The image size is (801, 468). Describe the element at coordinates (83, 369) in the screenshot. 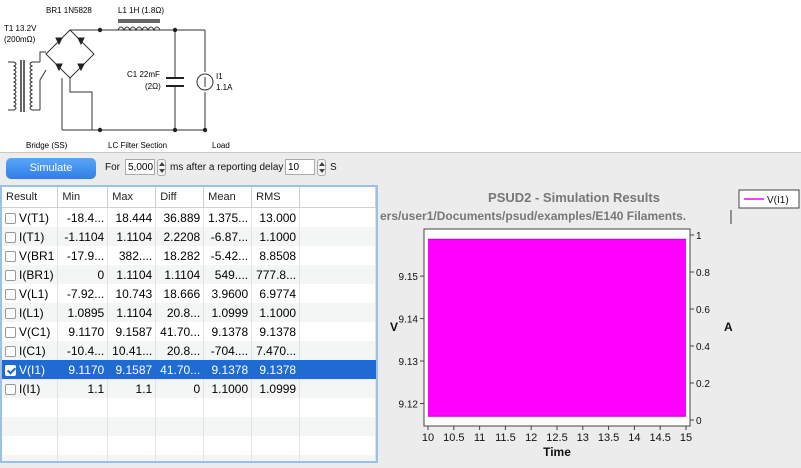

I see `cell-min: 9.1170` at that location.